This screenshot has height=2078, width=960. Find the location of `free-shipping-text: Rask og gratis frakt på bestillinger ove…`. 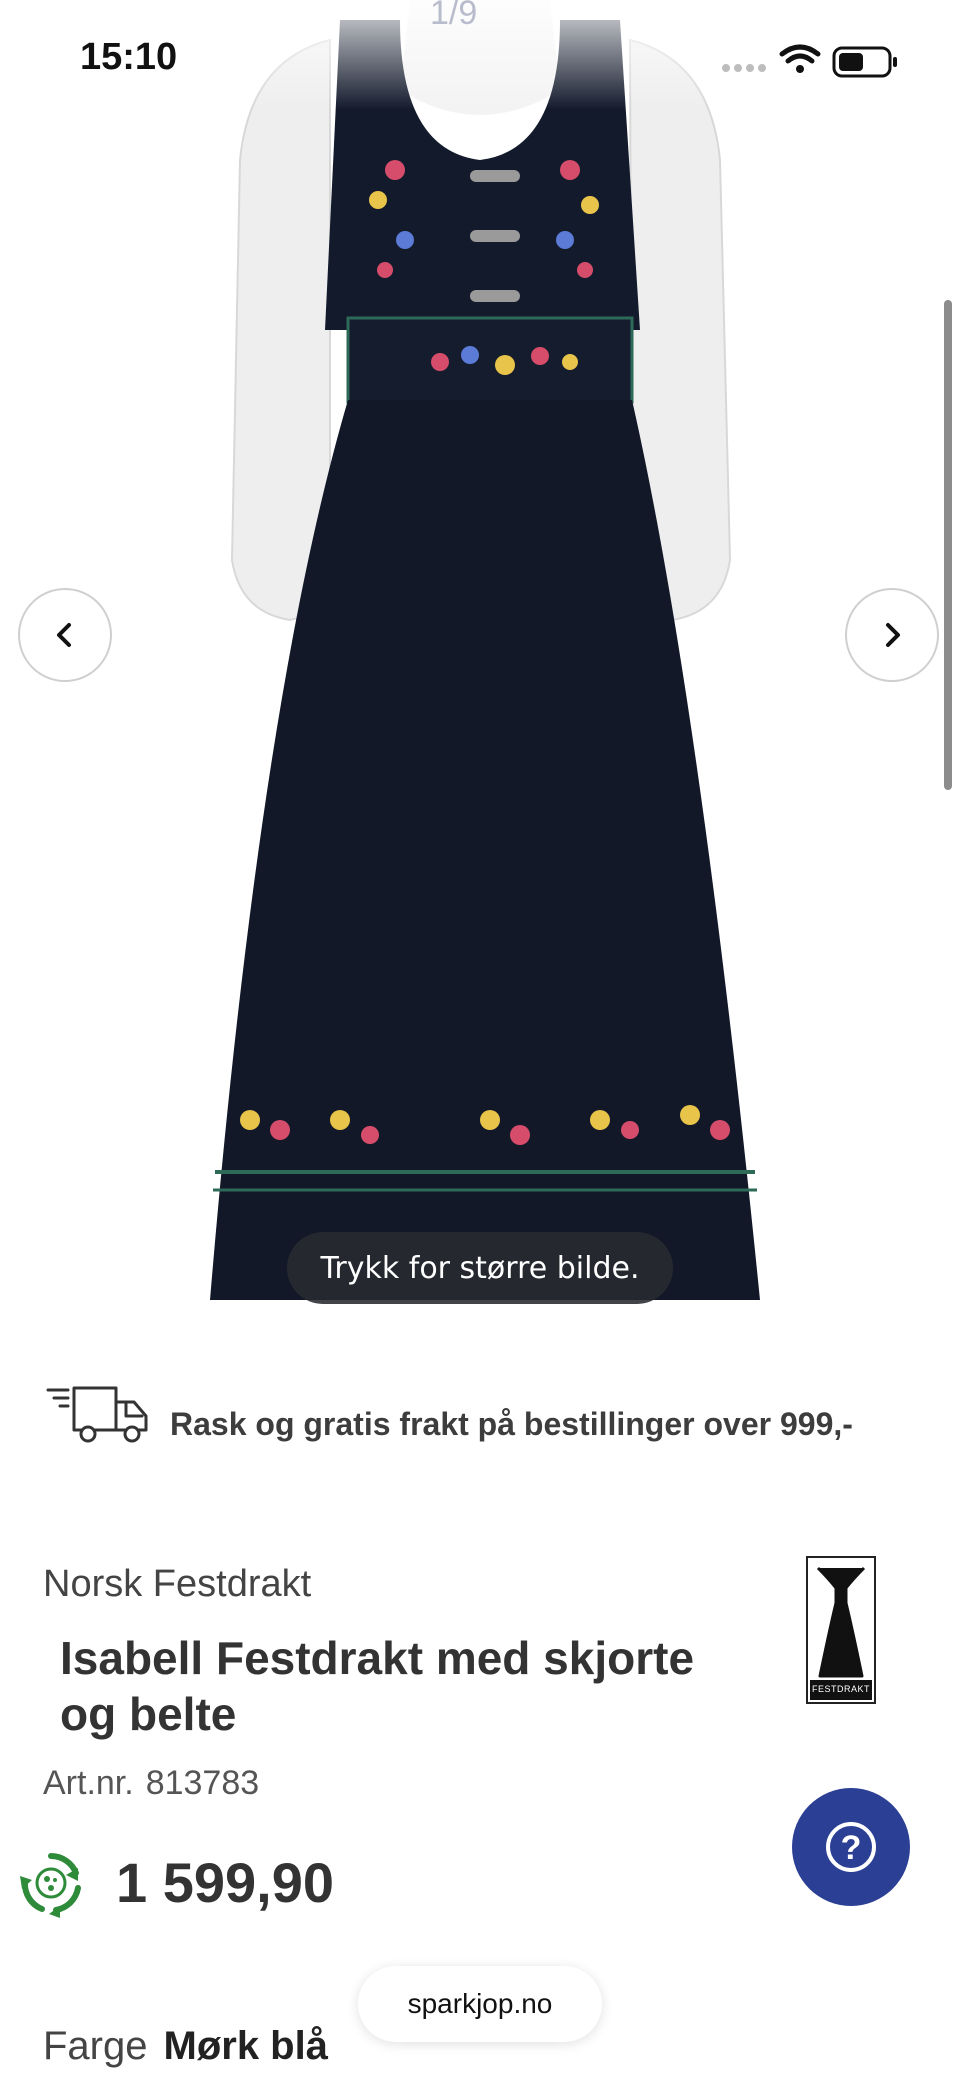

free-shipping-text: Rask og gratis frakt på bestillinger ove… is located at coordinates (511, 1424).